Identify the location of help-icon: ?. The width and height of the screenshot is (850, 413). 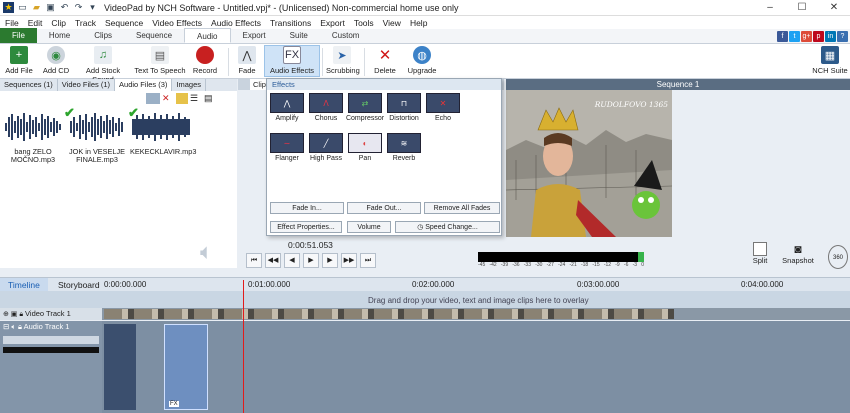
(842, 36).